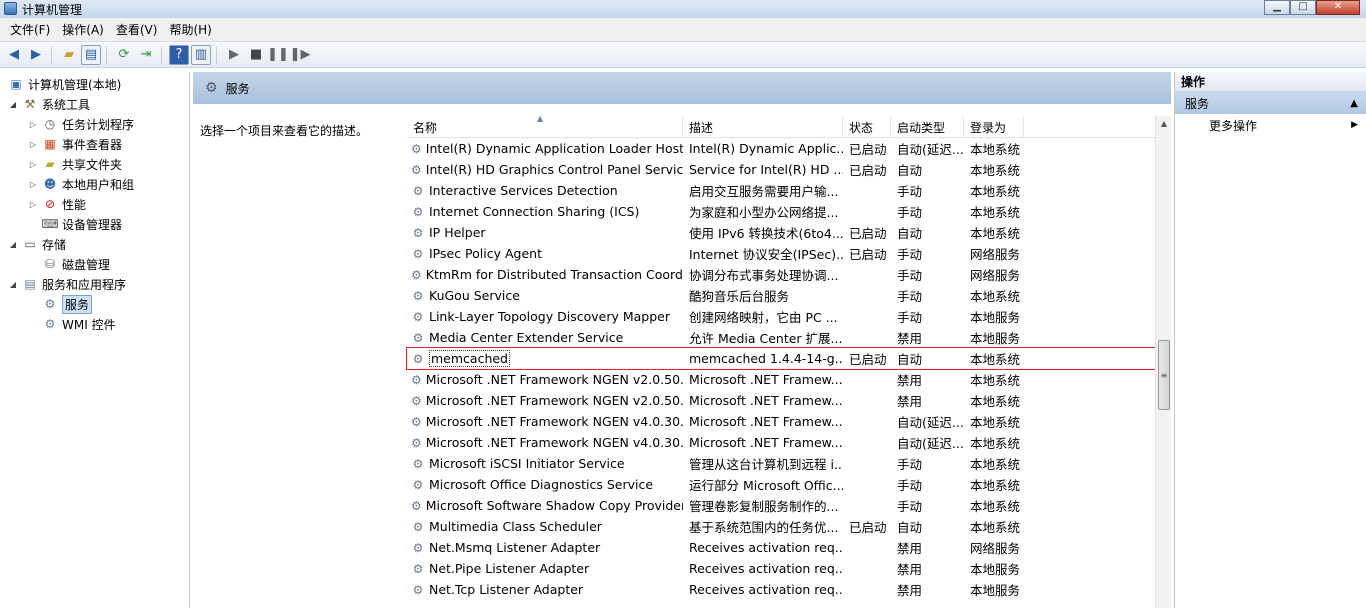 The image size is (1366, 608). What do you see at coordinates (867, 127) in the screenshot?
I see `column-header-status: 状态` at bounding box center [867, 127].